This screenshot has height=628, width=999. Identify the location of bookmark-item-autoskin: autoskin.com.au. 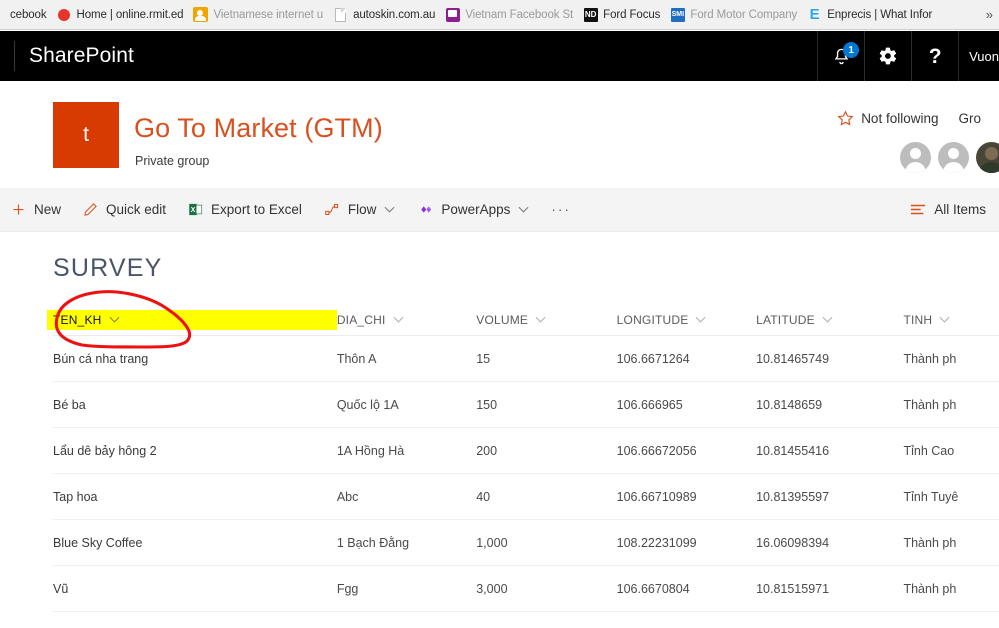
(384, 14).